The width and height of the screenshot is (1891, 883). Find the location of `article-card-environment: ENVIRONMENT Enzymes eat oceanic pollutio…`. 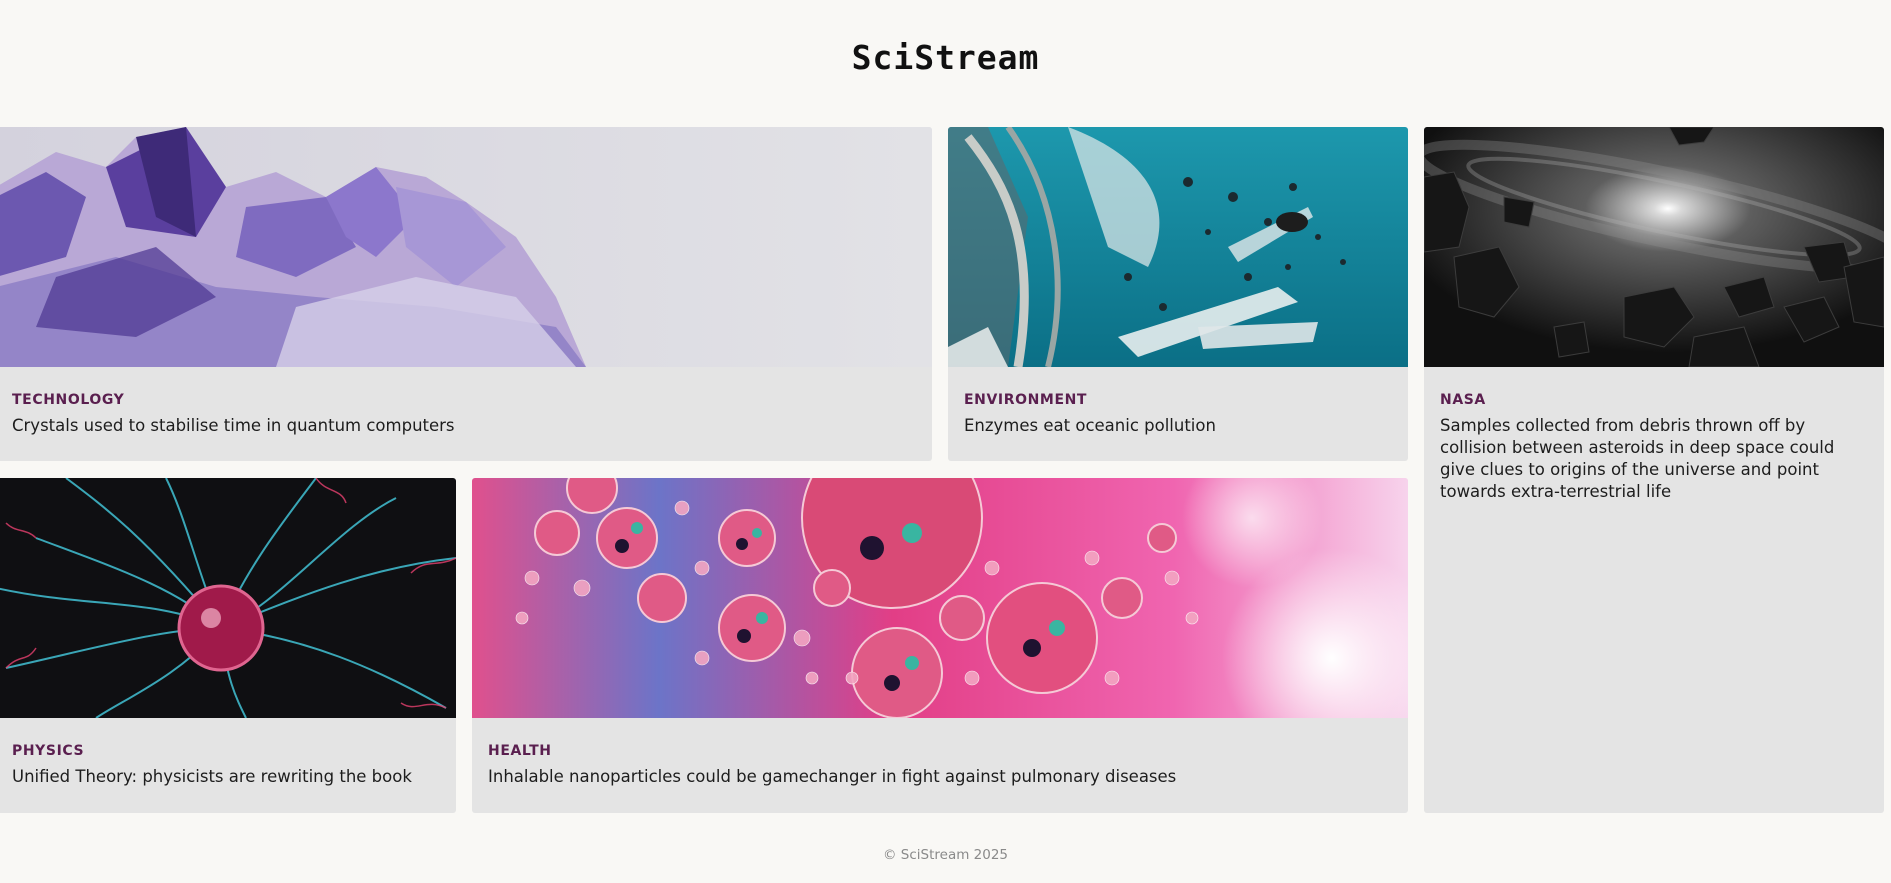

article-card-environment: ENVIRONMENT Enzymes eat oceanic pollutio… is located at coordinates (1178, 294).